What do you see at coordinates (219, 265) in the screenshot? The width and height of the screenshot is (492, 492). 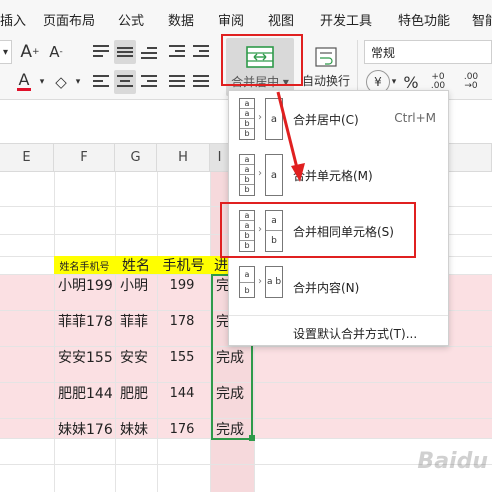 I see `header-cell-status: 进` at bounding box center [219, 265].